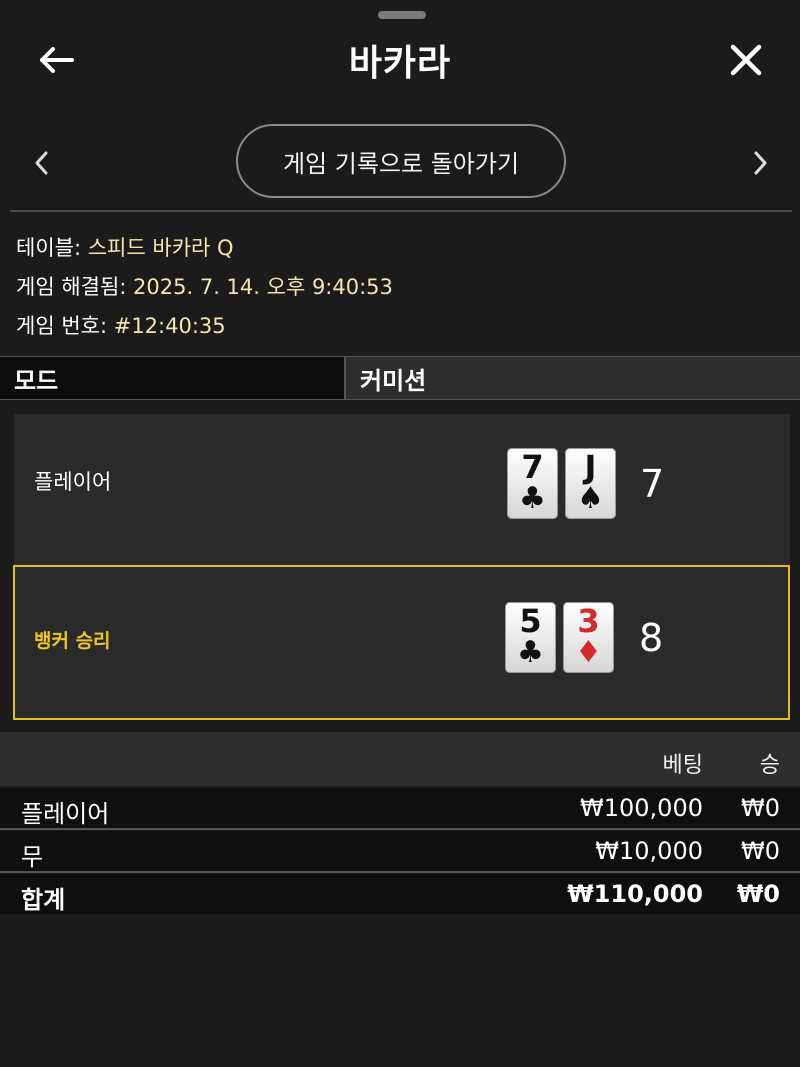 The height and width of the screenshot is (1067, 800). I want to click on resolved-label: 게임 해결됨:, so click(71, 287).